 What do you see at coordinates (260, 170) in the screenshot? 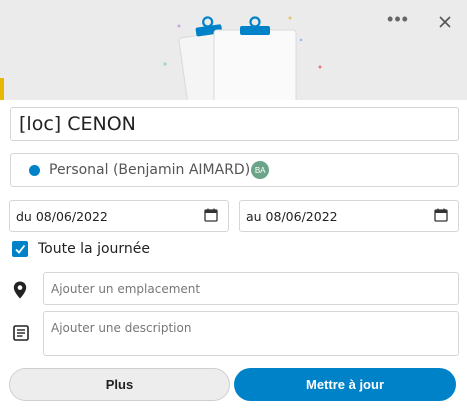
I see `avatar: BA` at bounding box center [260, 170].